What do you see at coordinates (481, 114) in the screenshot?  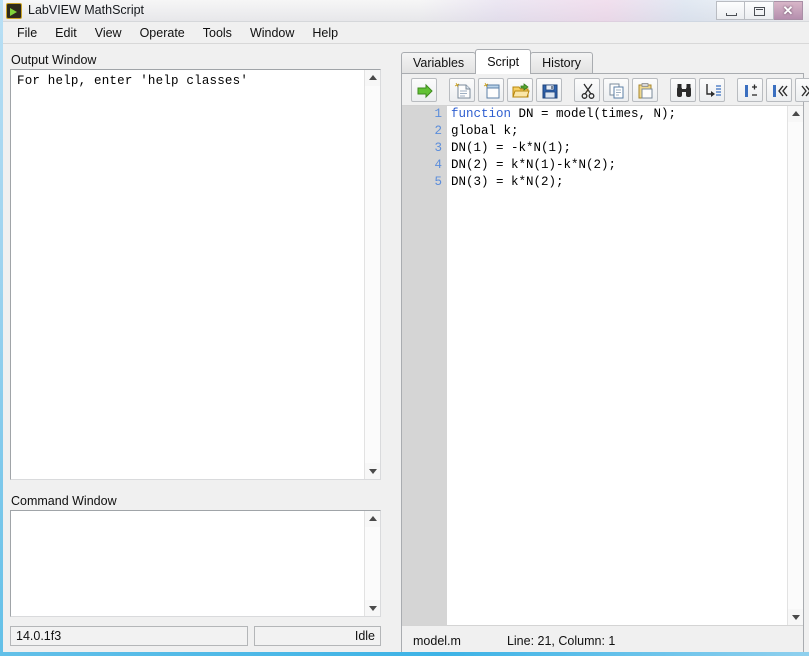 I see `code-keyword: function` at bounding box center [481, 114].